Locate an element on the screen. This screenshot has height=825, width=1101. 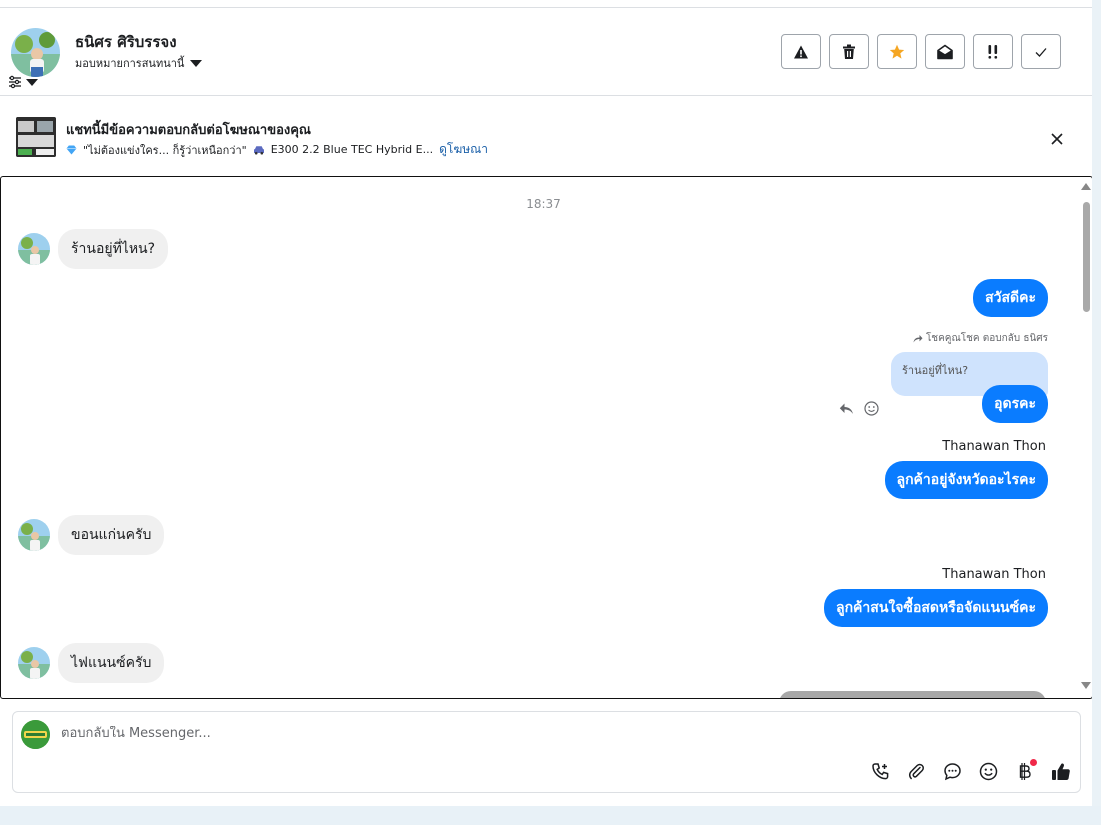
outgoing-message: อุดรคะ is located at coordinates (1015, 404).